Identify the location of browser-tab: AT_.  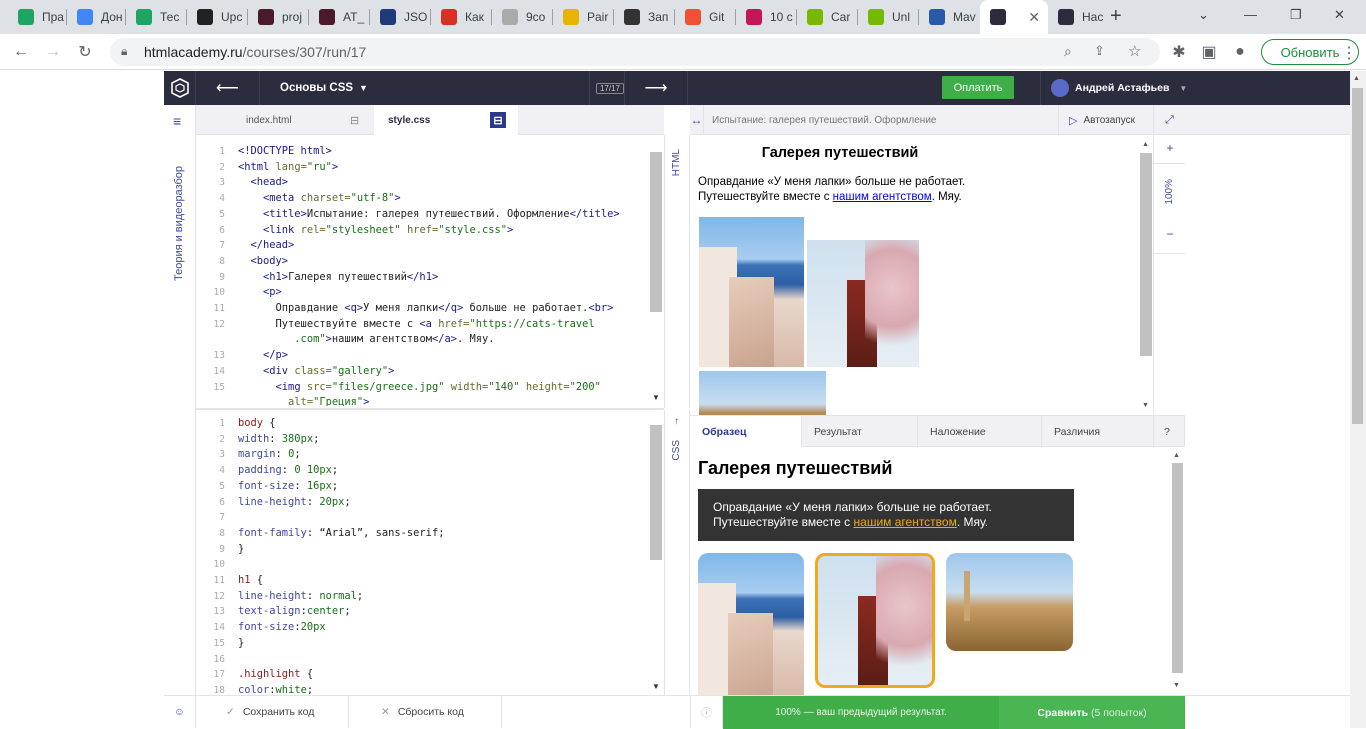
(339, 17).